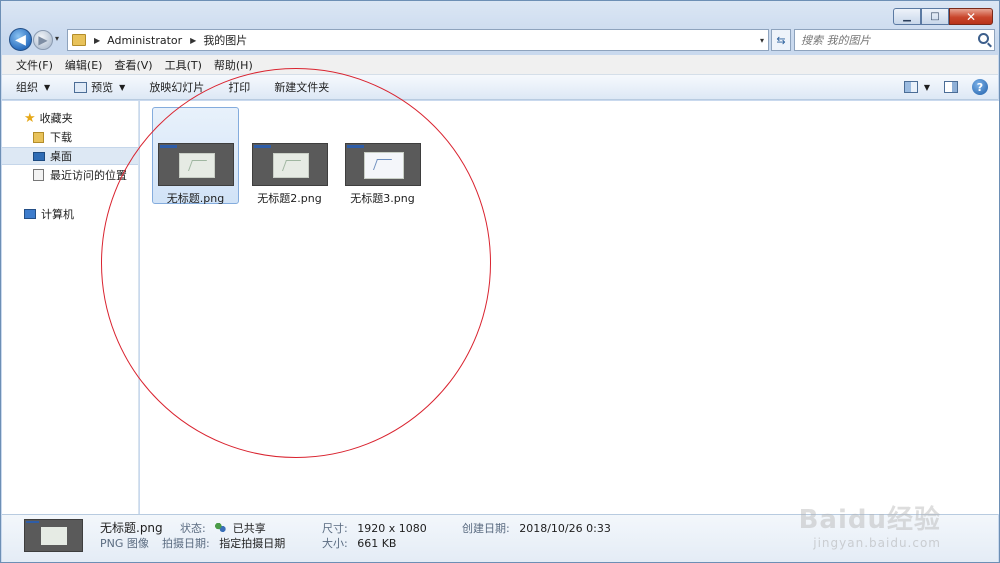 Image resolution: width=1000 pixels, height=563 pixels. I want to click on navigation-bar: ◀ ▶ ▾ ▶ Administrator ▶ 我的图片 ▾ ⇆, so click(501, 40).